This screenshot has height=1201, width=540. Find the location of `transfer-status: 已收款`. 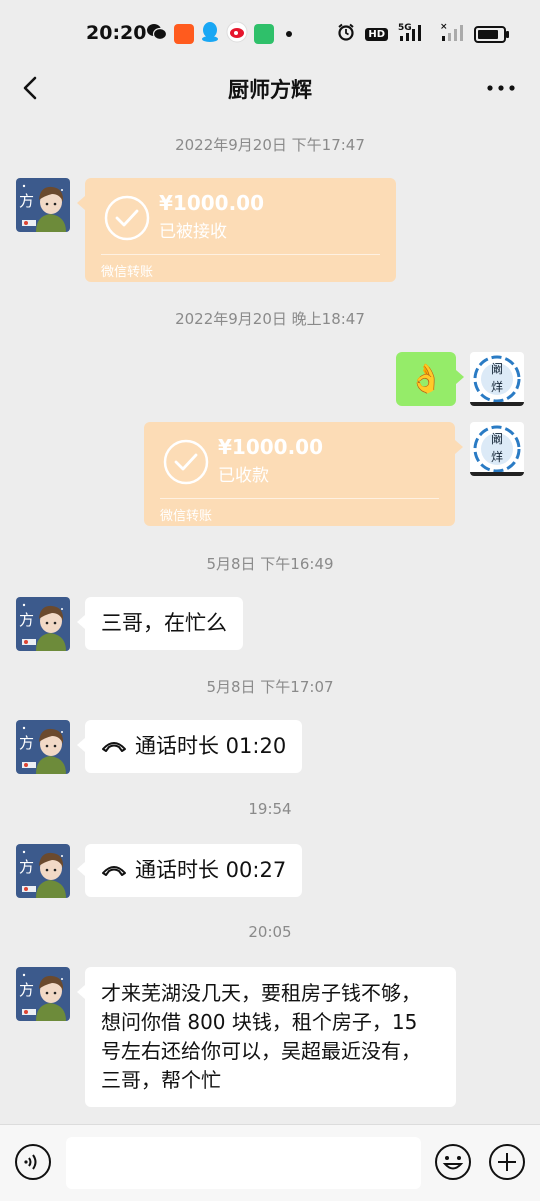

transfer-status: 已收款 is located at coordinates (243, 476).